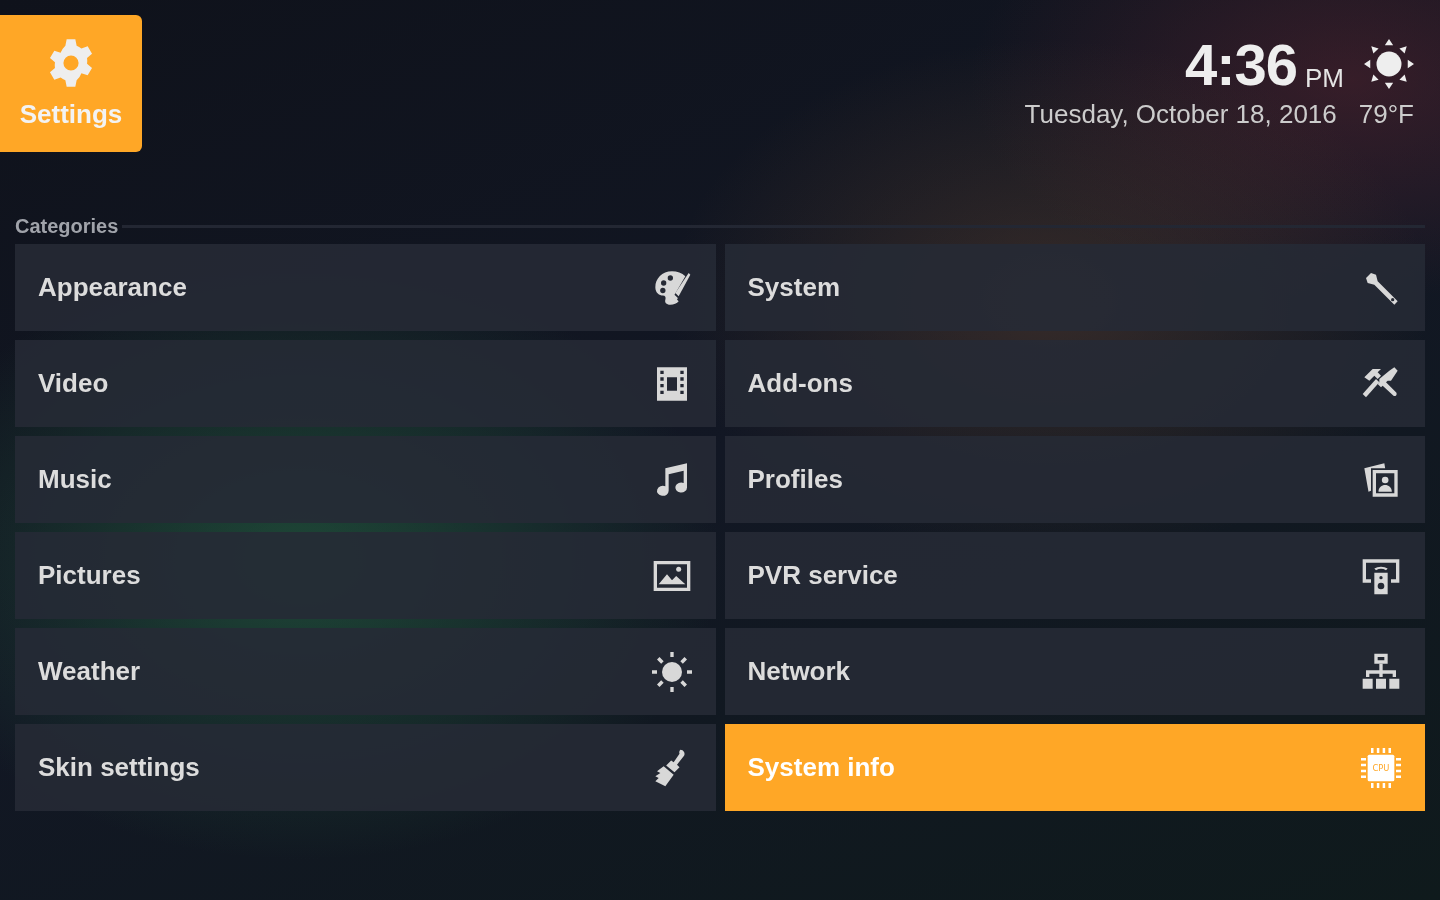  What do you see at coordinates (365, 383) in the screenshot?
I see `category-tile: Video` at bounding box center [365, 383].